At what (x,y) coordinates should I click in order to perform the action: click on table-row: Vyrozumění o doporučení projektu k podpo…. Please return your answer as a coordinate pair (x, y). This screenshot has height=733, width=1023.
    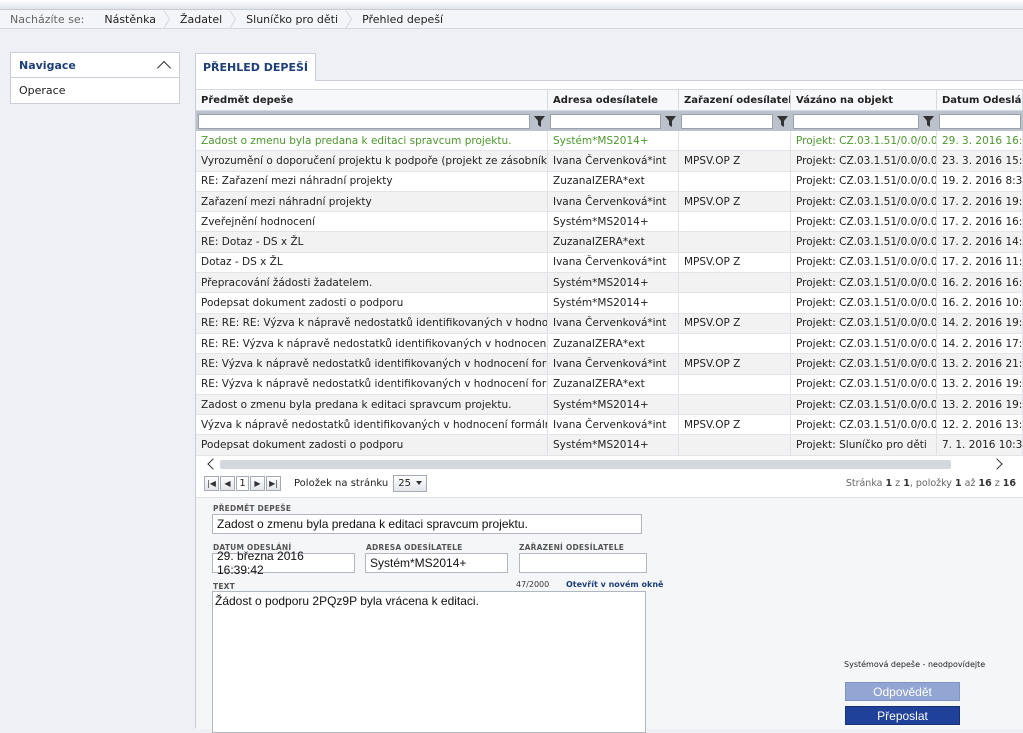
    Looking at the image, I should click on (609, 161).